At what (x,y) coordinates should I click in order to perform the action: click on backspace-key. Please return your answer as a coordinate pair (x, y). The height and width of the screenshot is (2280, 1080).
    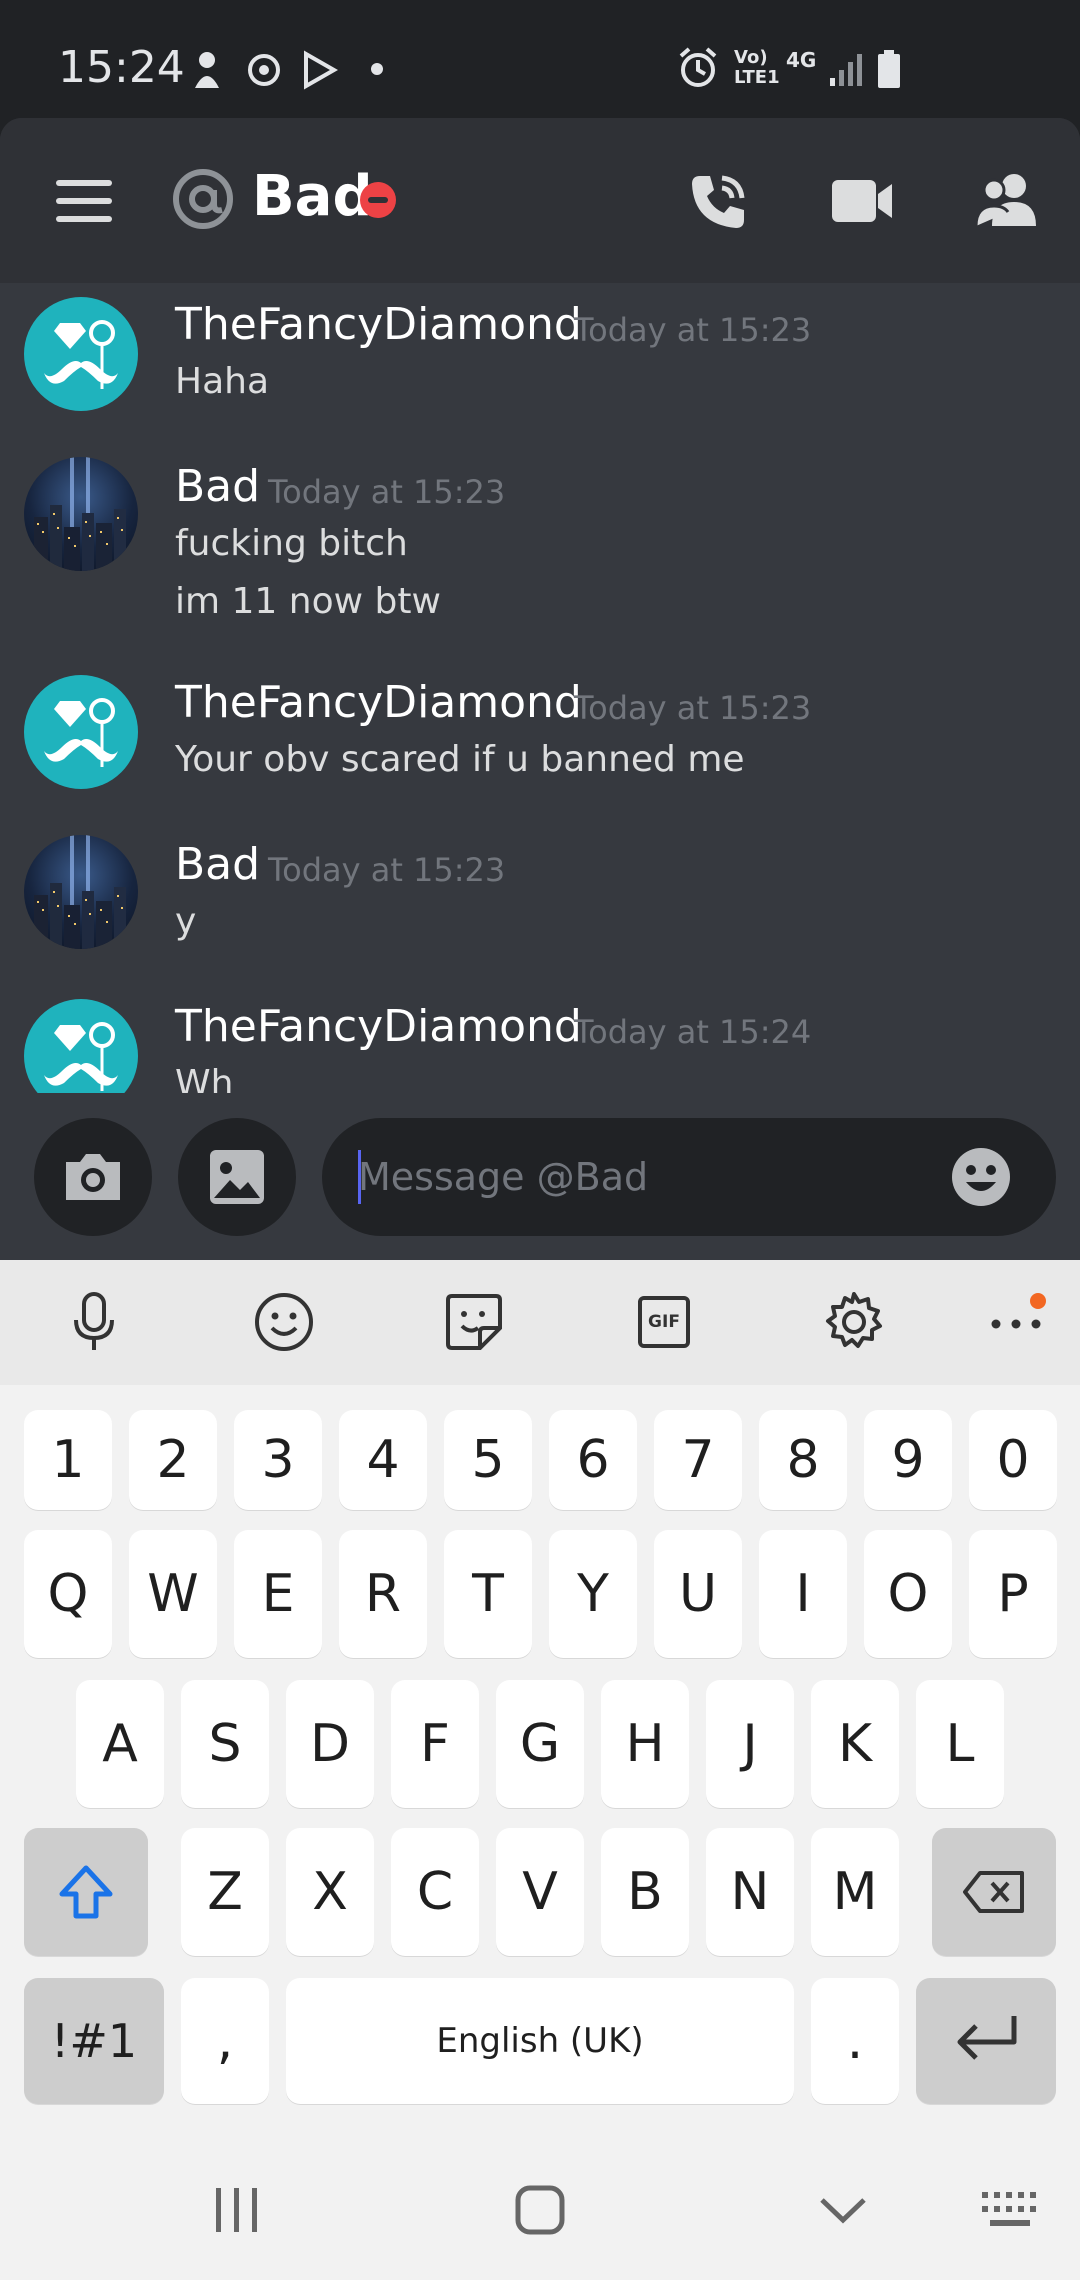
    Looking at the image, I should click on (994, 1892).